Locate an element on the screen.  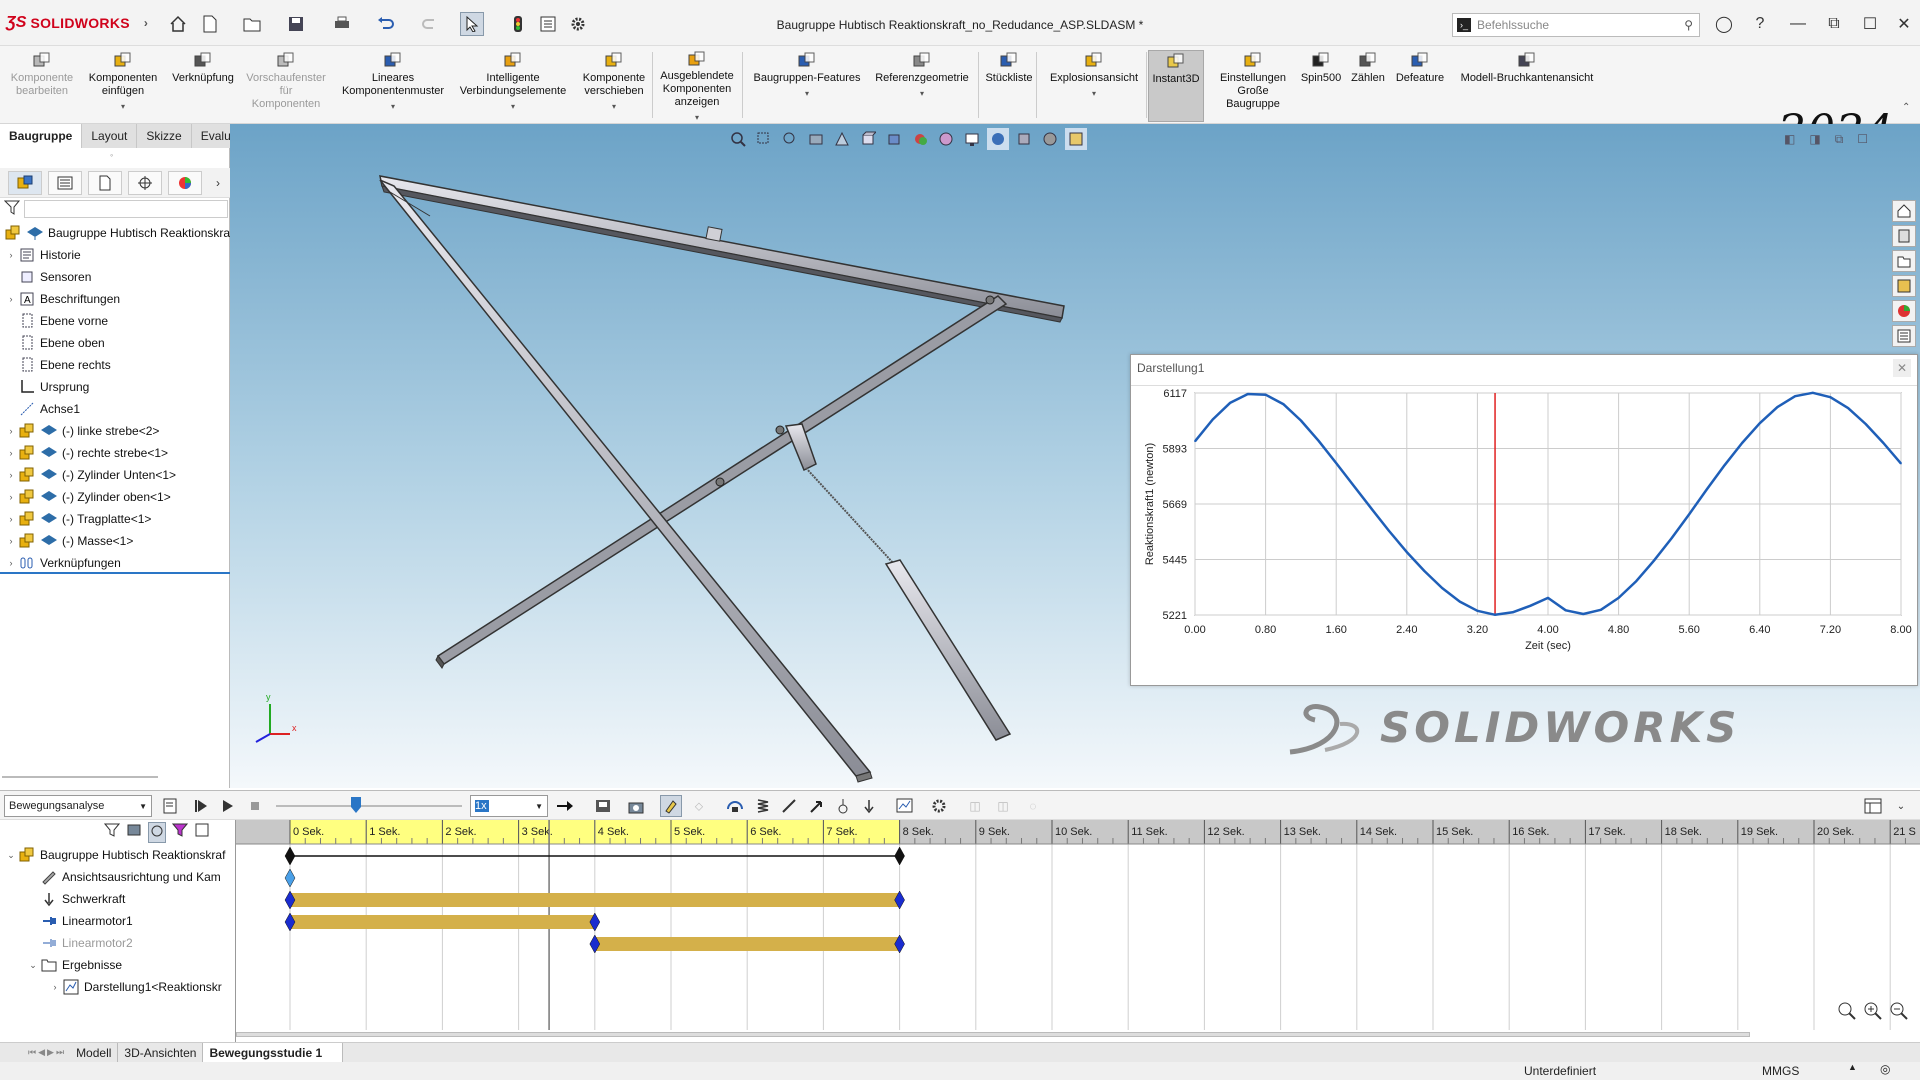
animation-wizard-icon is located at coordinates (637, 806).